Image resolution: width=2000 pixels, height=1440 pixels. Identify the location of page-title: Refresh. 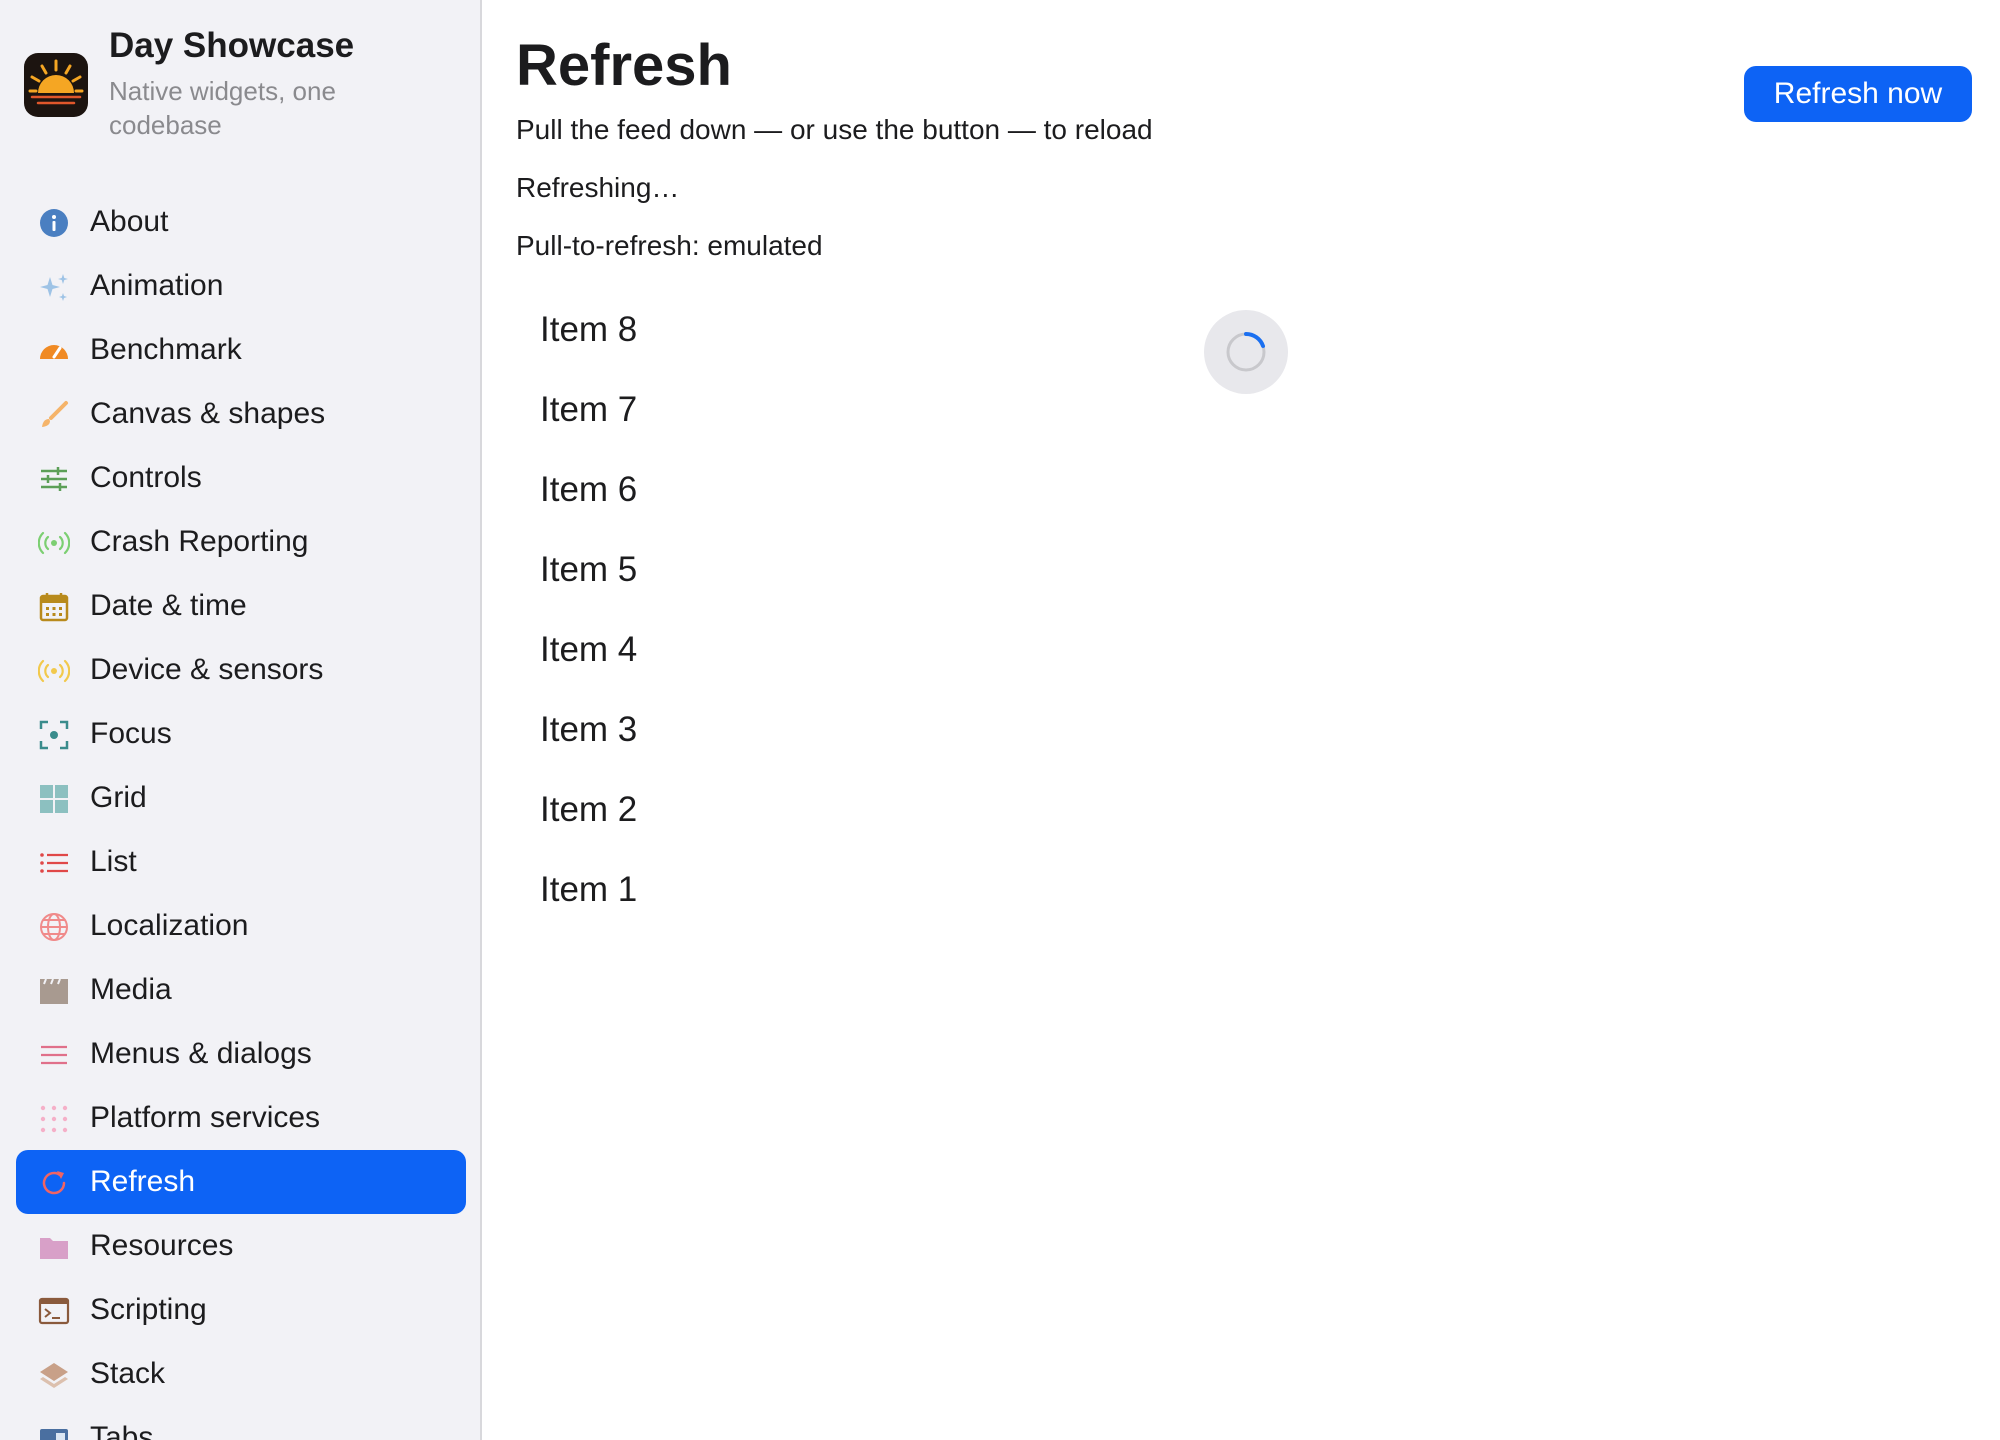
(624, 65).